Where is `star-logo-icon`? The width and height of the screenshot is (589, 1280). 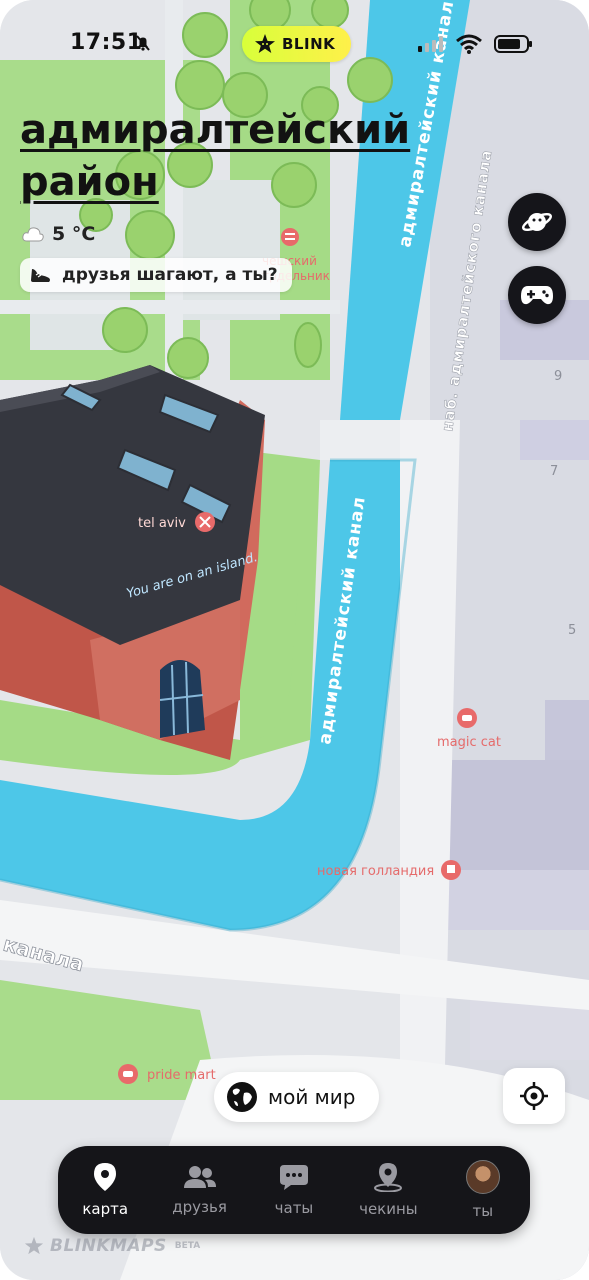
star-logo-icon is located at coordinates (34, 1245).